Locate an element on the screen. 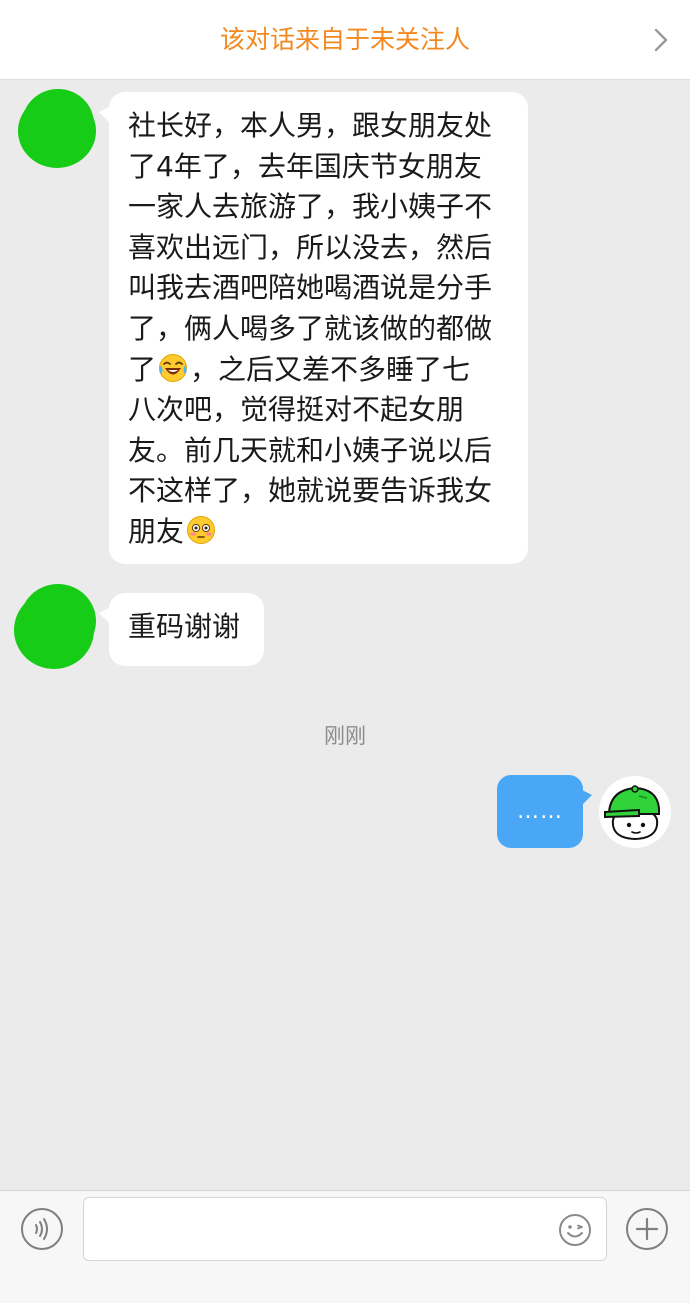  flushed-face-emoji-icon is located at coordinates (201, 529).